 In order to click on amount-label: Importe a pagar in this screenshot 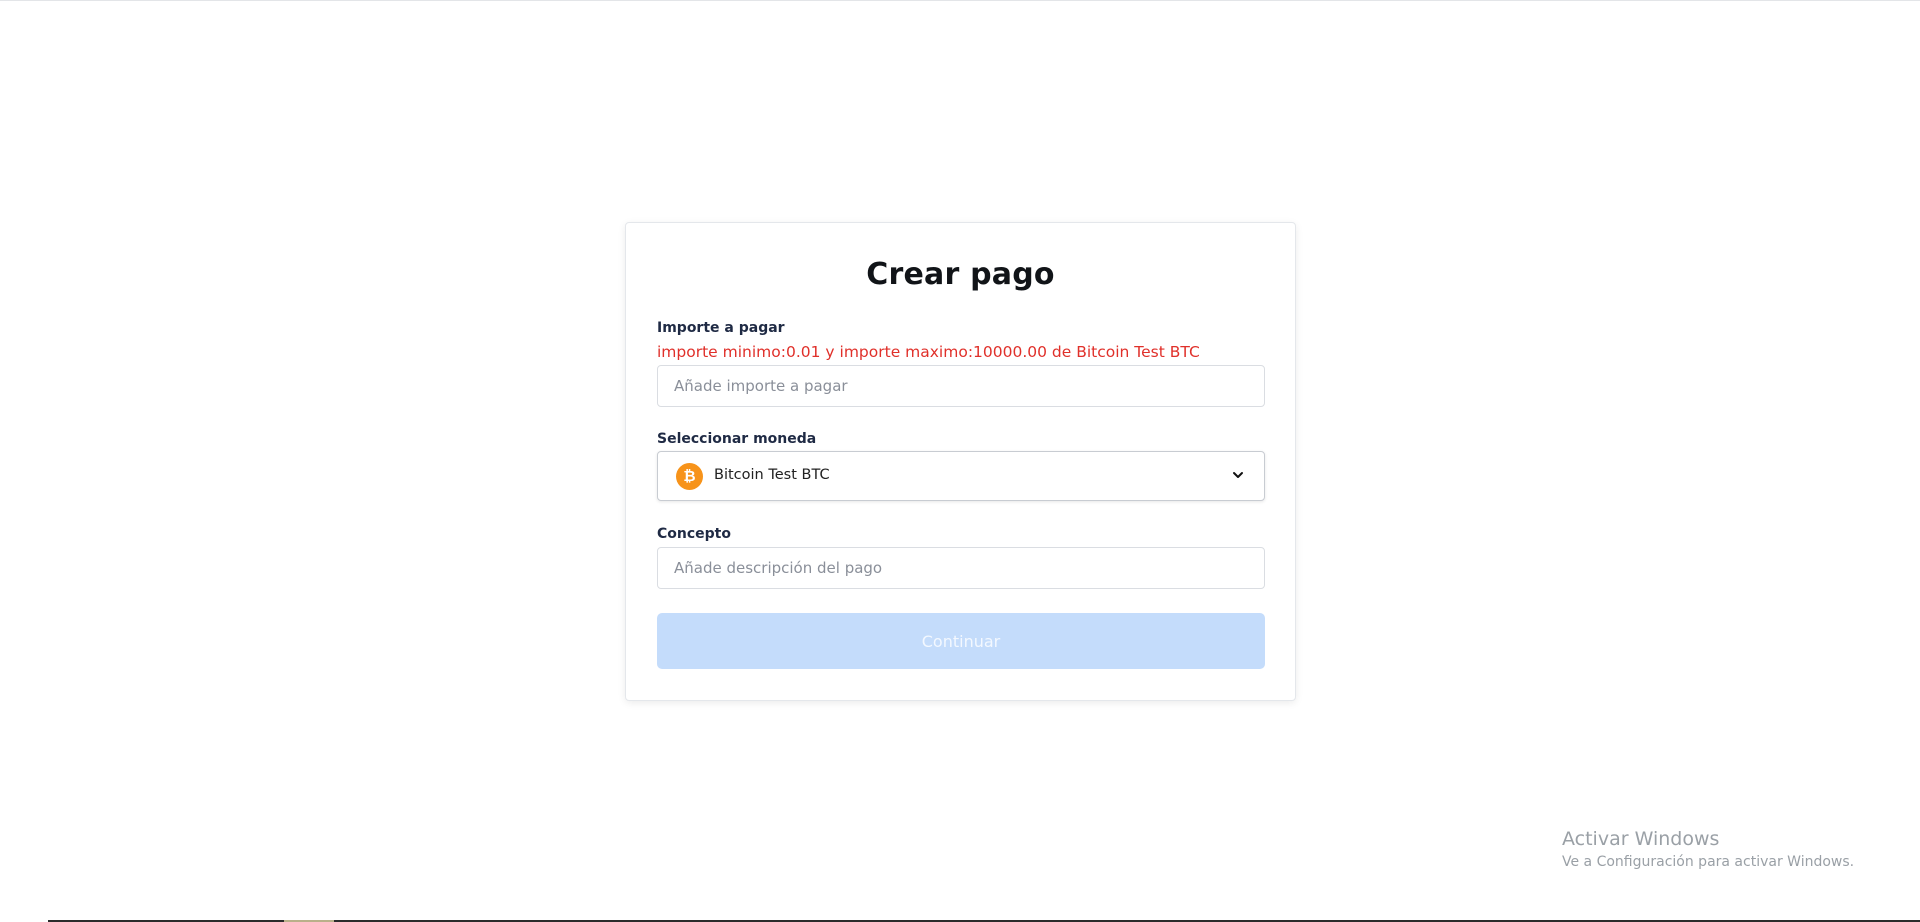, I will do `click(721, 328)`.